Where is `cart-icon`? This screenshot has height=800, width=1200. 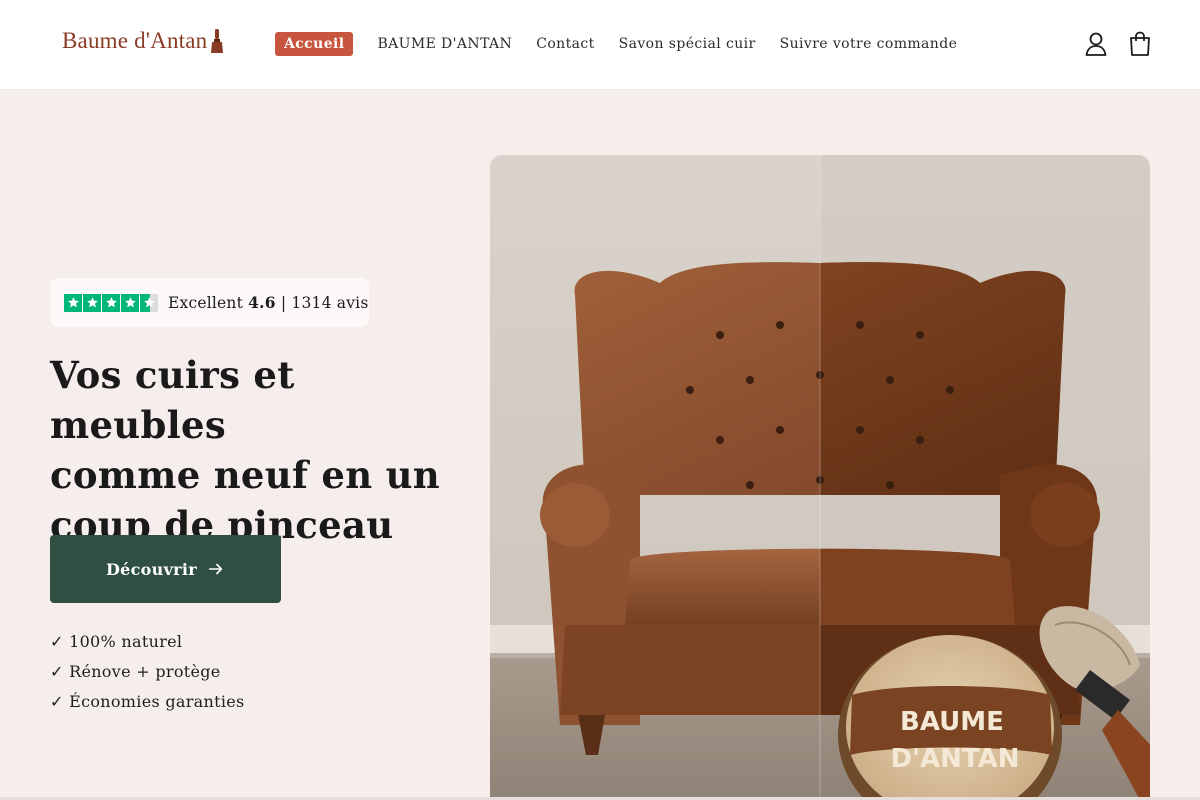
cart-icon is located at coordinates (1140, 44).